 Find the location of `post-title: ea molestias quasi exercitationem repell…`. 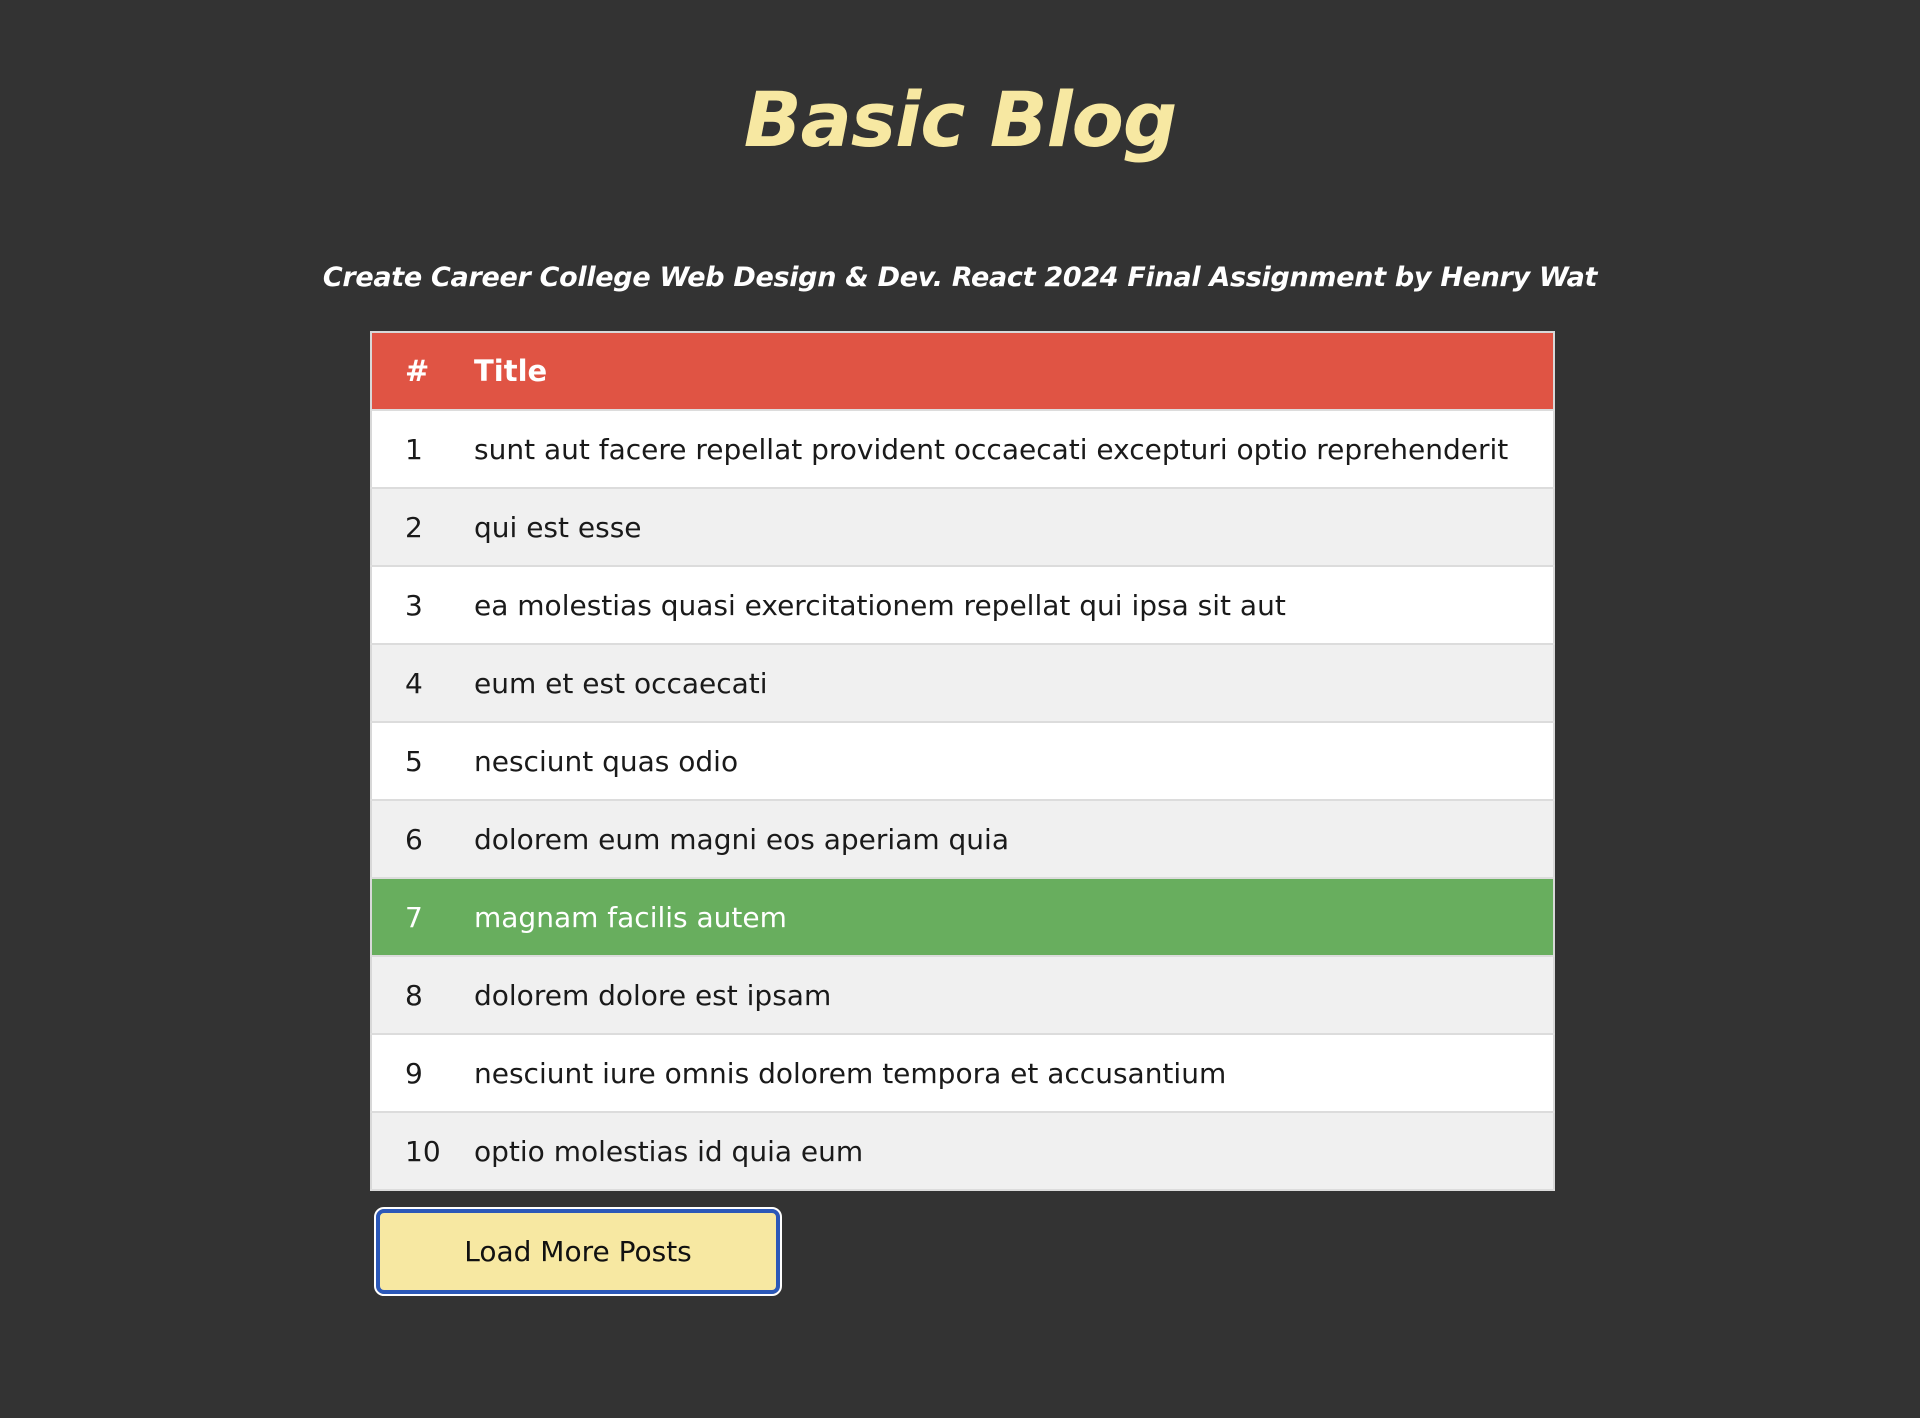

post-title: ea molestias quasi exercitationem repell… is located at coordinates (1014, 605).